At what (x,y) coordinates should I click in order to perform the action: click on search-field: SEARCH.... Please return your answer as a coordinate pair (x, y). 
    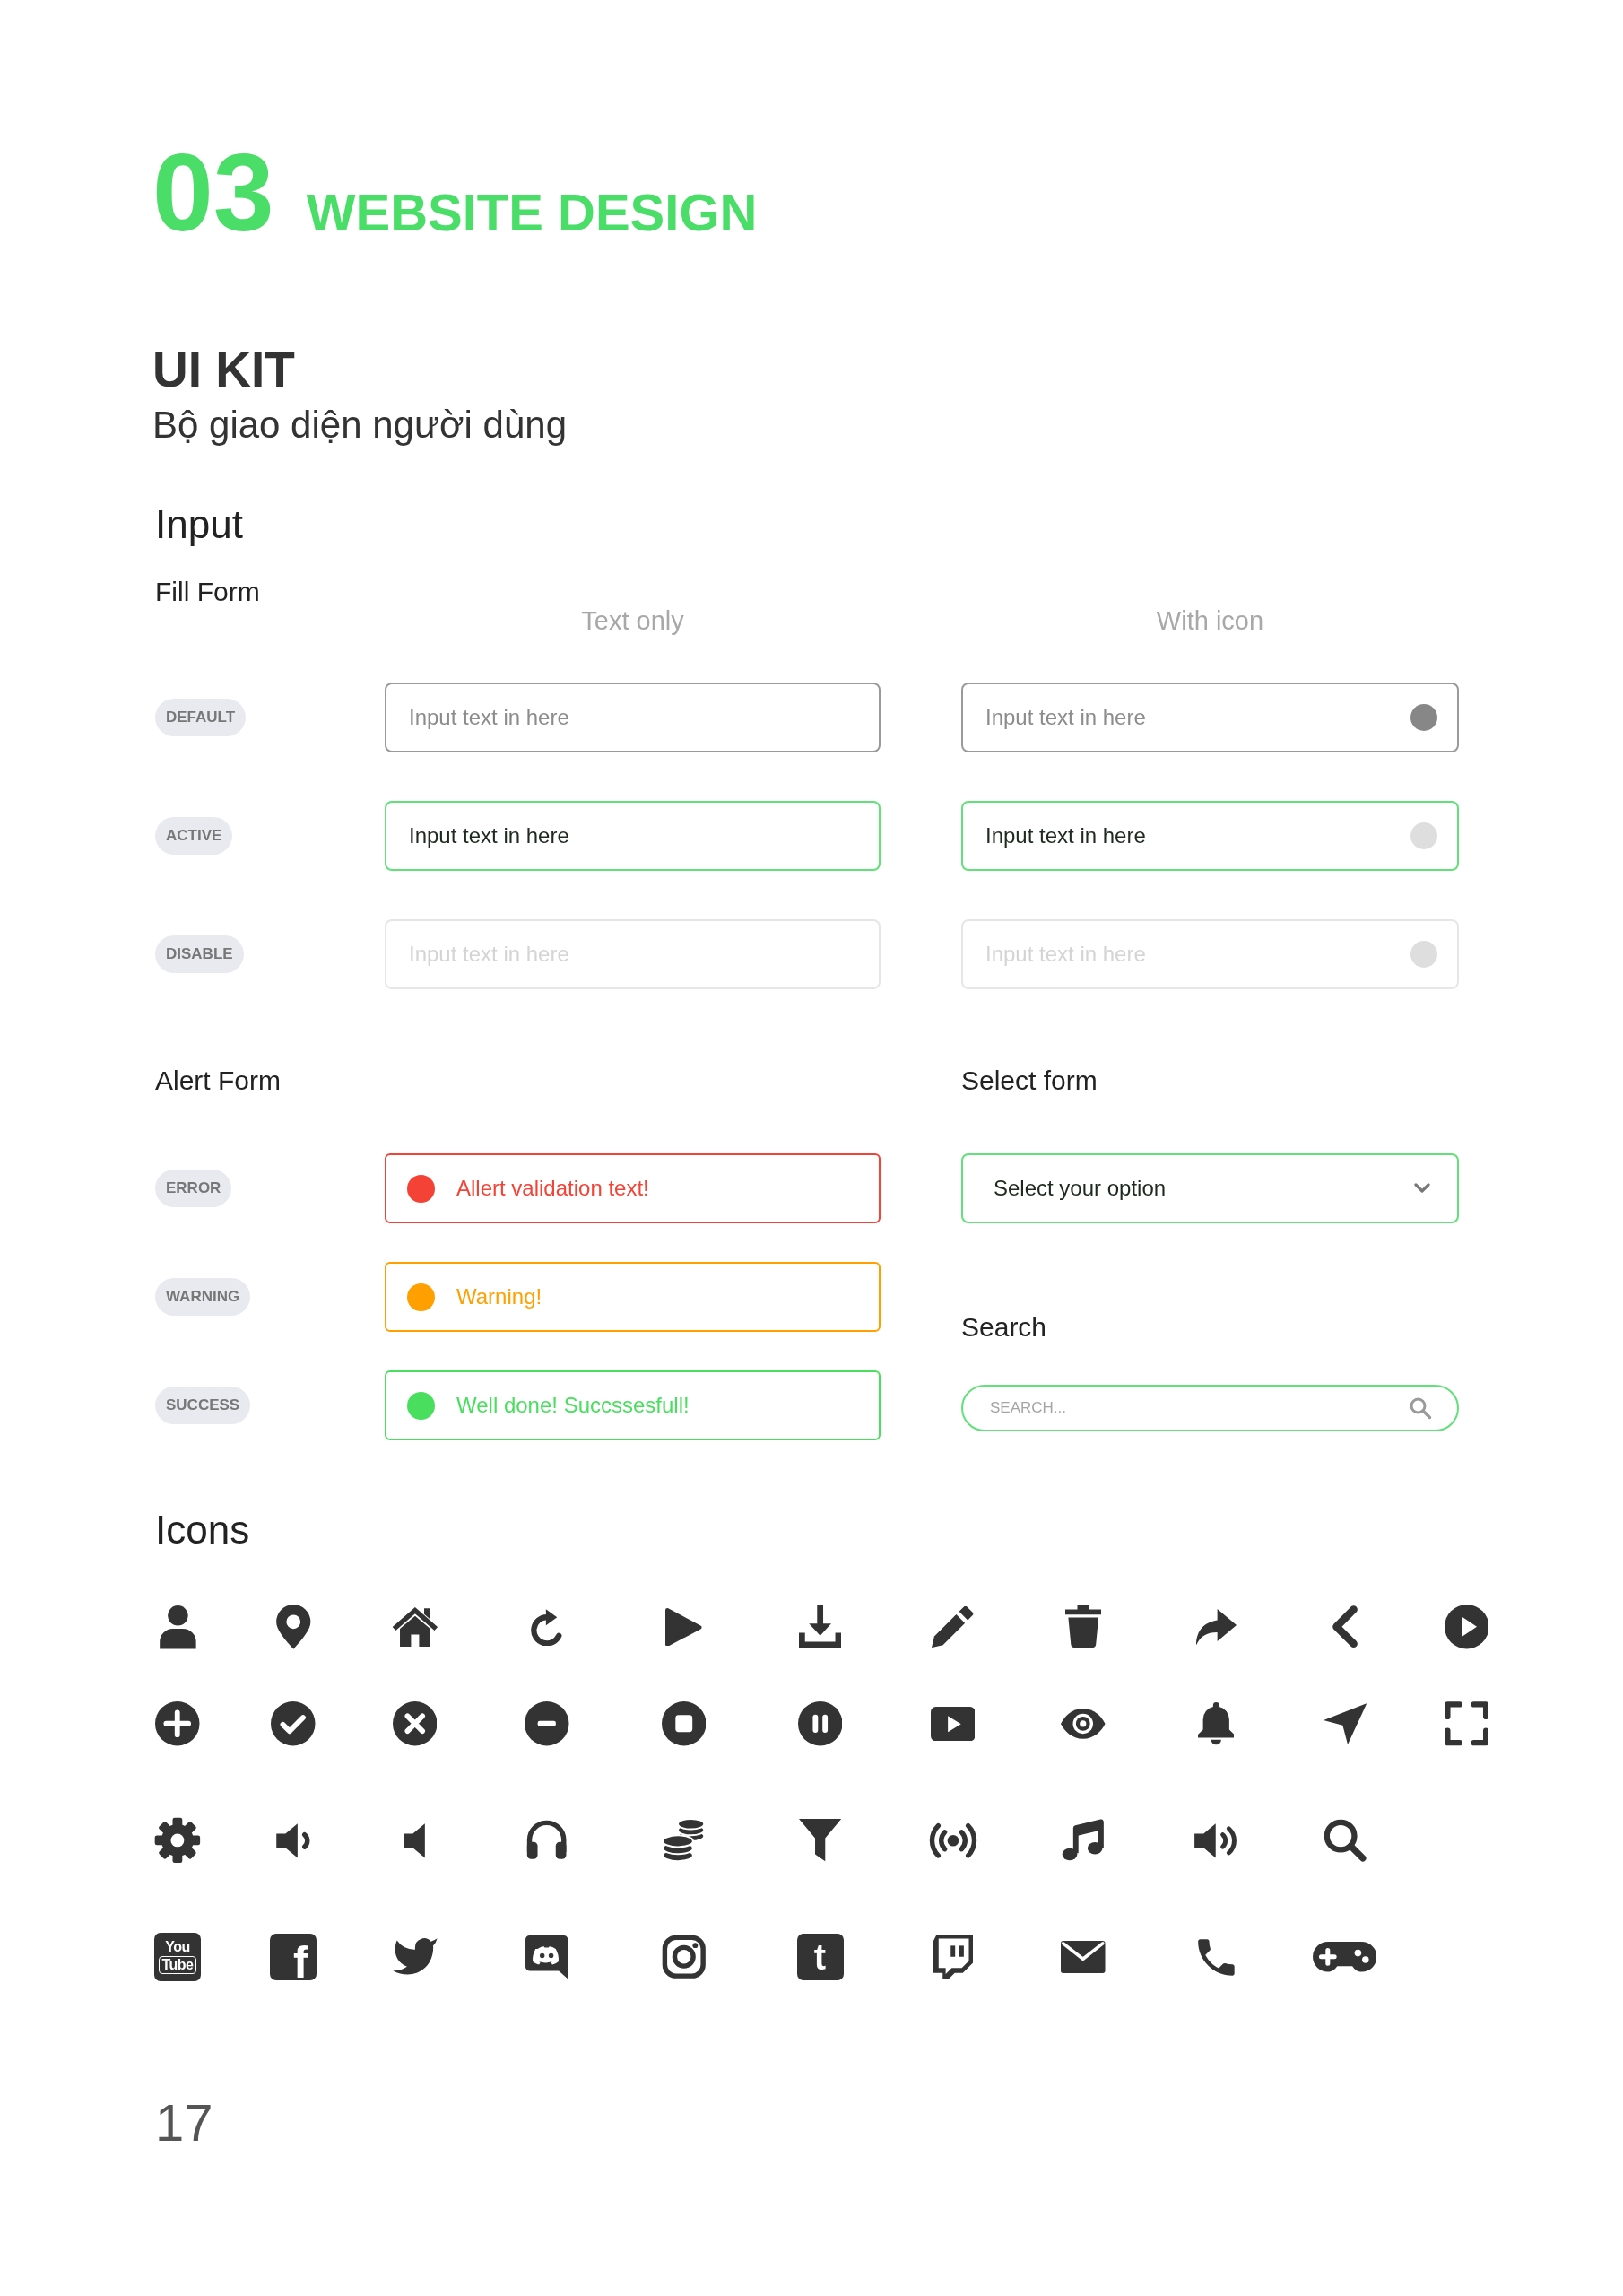
    Looking at the image, I should click on (1210, 1408).